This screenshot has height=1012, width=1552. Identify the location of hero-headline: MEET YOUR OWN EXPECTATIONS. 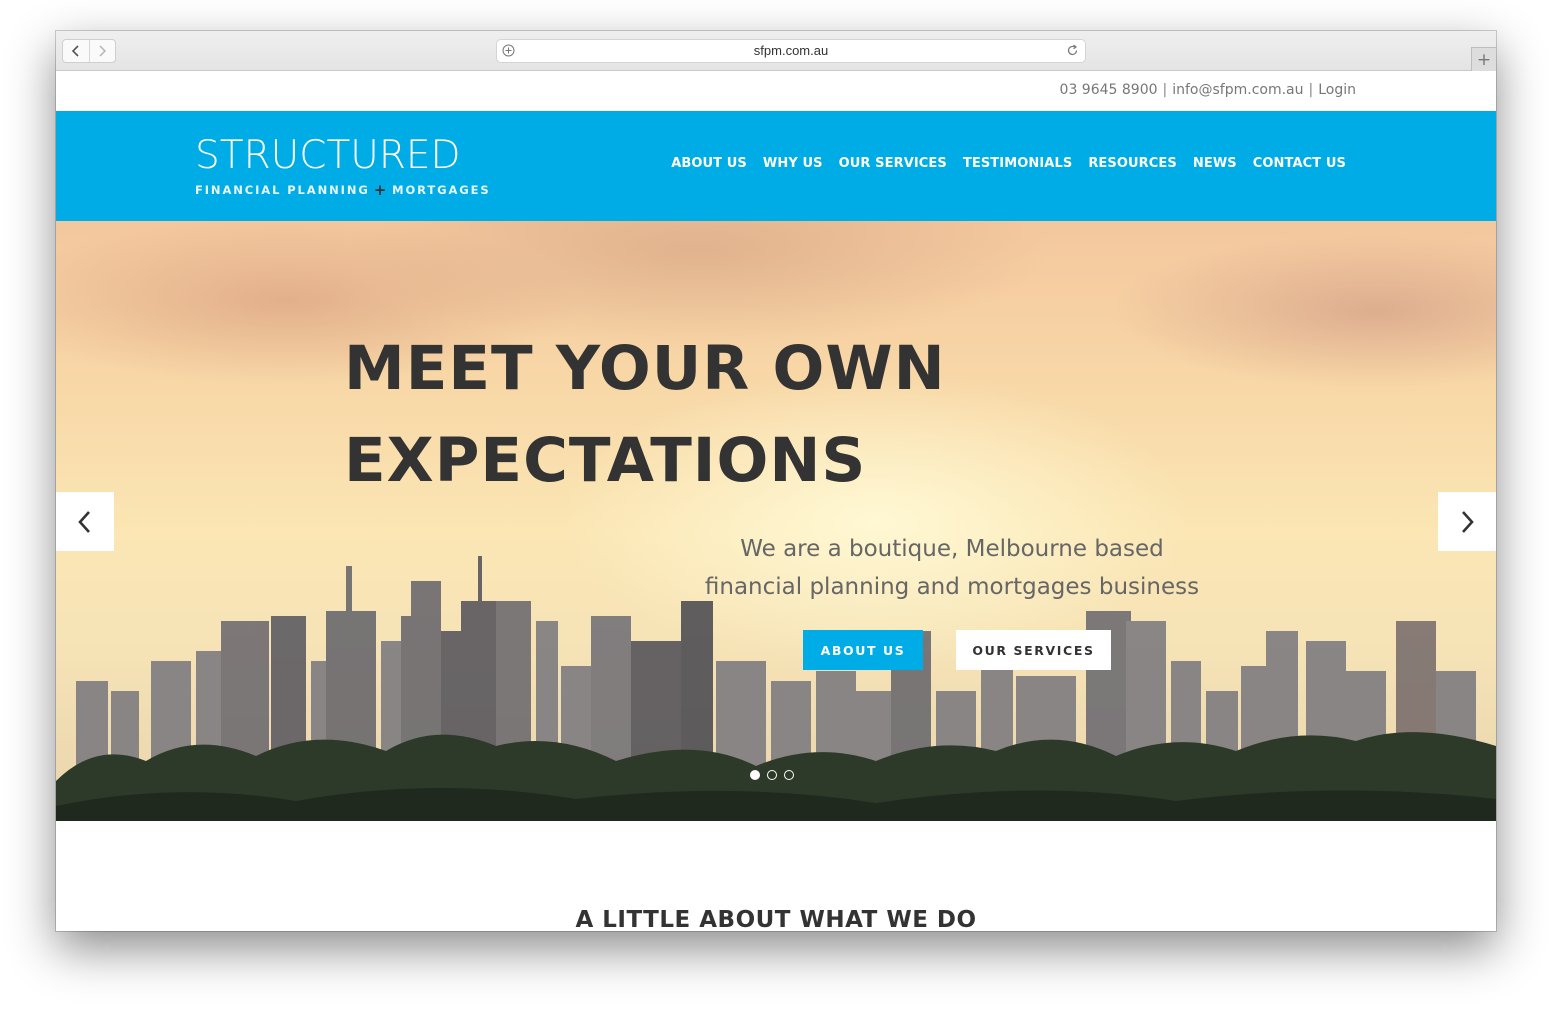
(645, 415).